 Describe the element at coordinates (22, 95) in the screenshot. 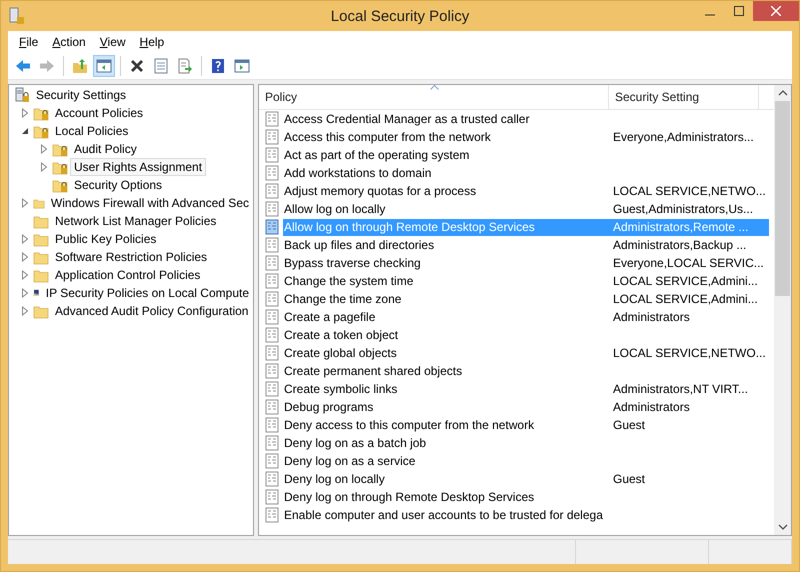

I see `security-settings-icon` at that location.